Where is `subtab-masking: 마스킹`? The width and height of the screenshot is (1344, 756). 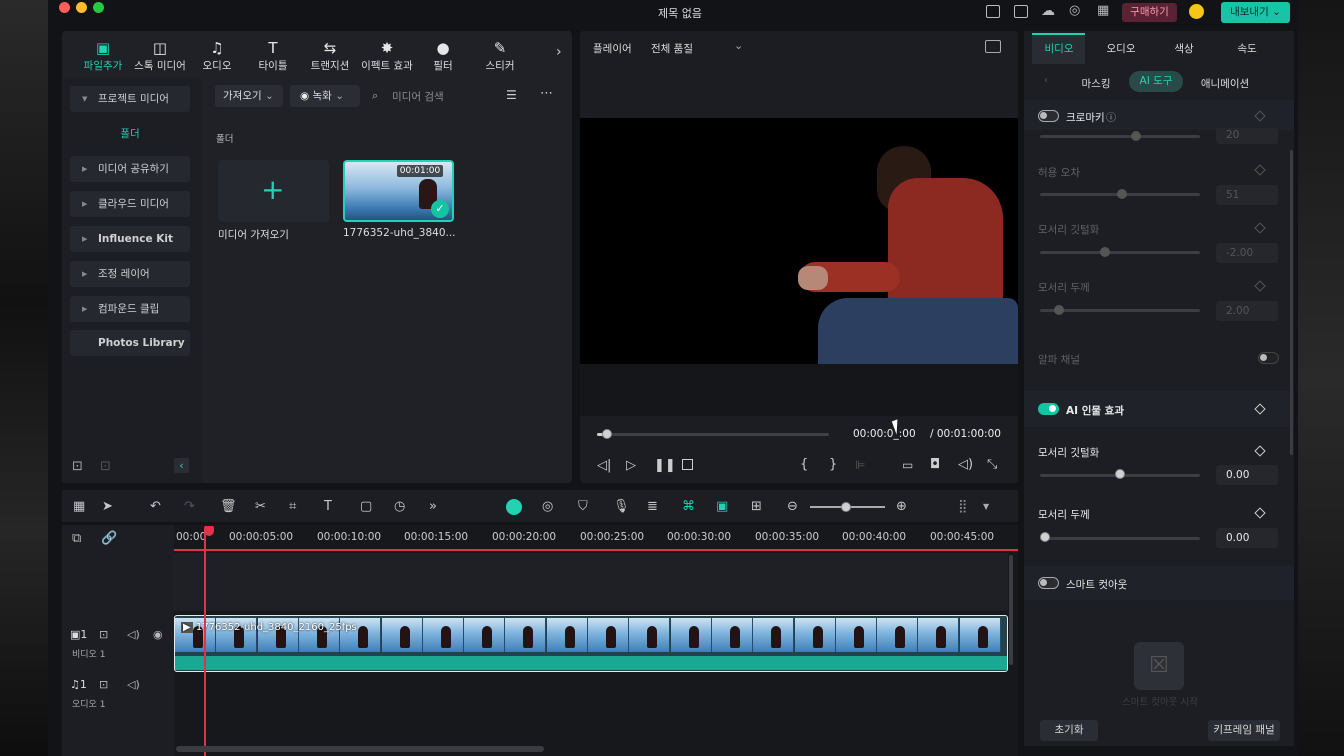
subtab-masking: 마스킹 is located at coordinates (1096, 83).